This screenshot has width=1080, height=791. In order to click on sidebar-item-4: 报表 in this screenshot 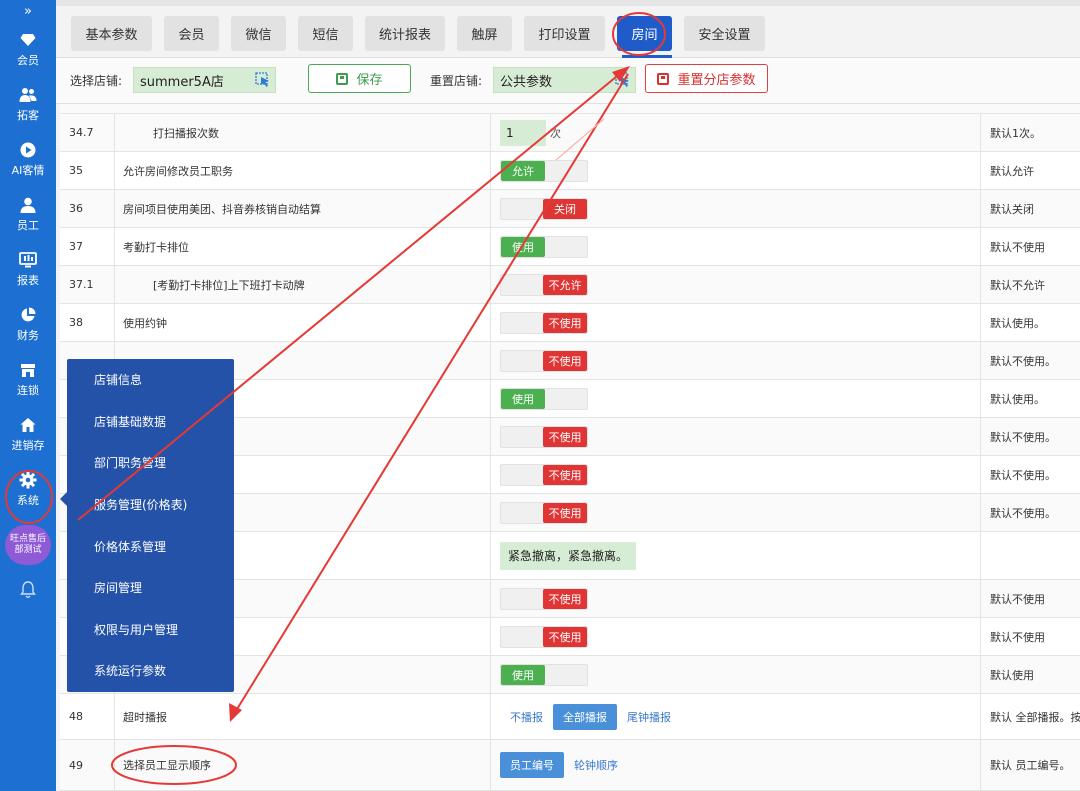, I will do `click(28, 269)`.